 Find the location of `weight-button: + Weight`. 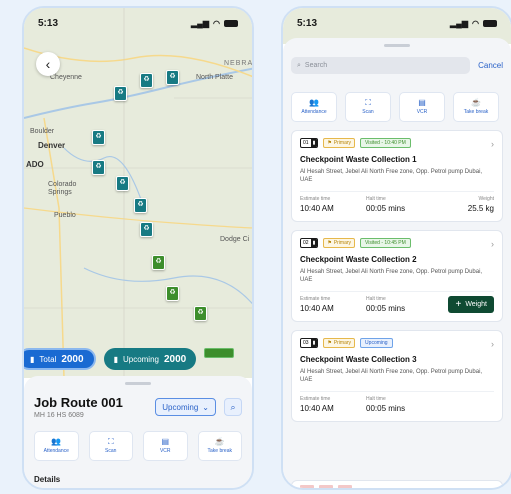

weight-button: + Weight is located at coordinates (471, 304).